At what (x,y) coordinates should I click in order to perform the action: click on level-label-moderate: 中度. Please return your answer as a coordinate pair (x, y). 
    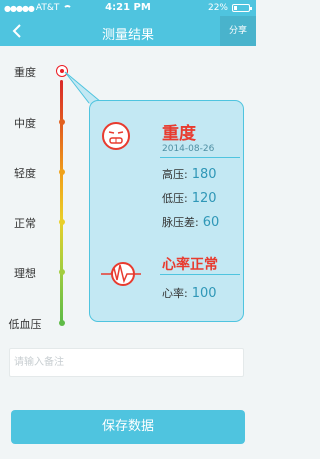
    Looking at the image, I should click on (25, 123).